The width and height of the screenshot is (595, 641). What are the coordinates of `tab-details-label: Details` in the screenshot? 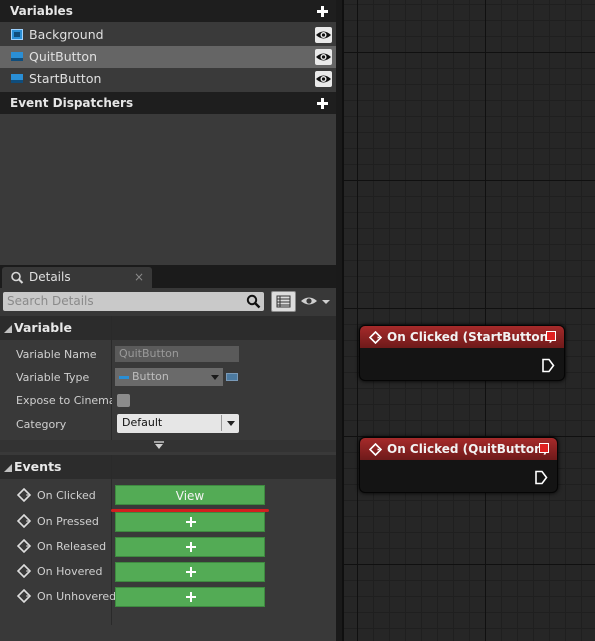 It's located at (50, 277).